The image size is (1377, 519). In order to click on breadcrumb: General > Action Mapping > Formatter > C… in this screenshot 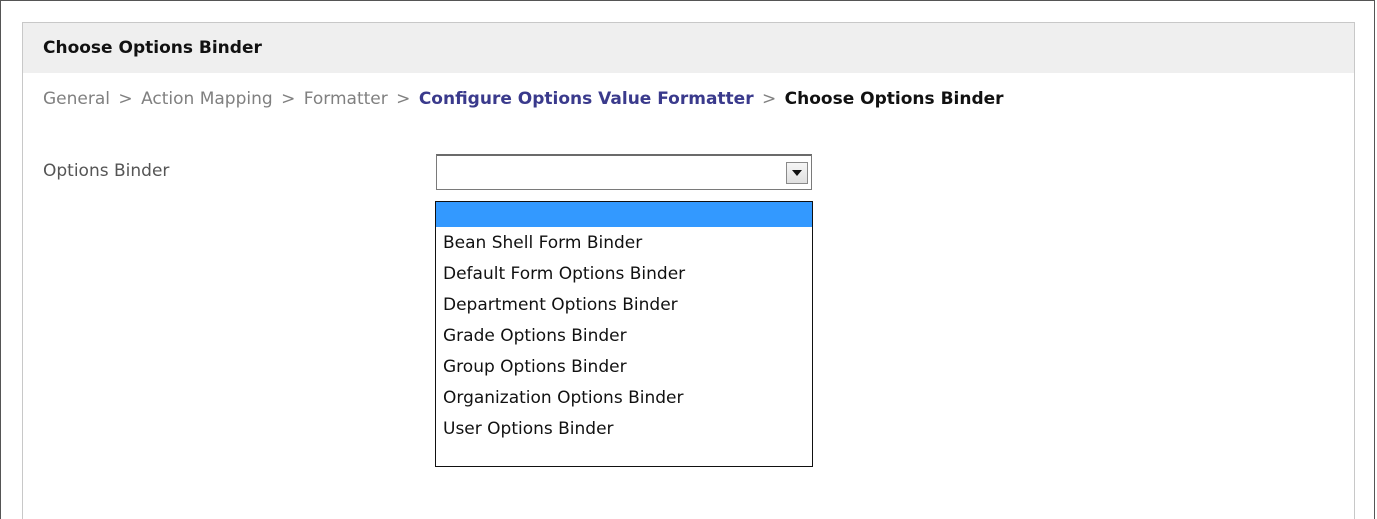, I will do `click(523, 99)`.